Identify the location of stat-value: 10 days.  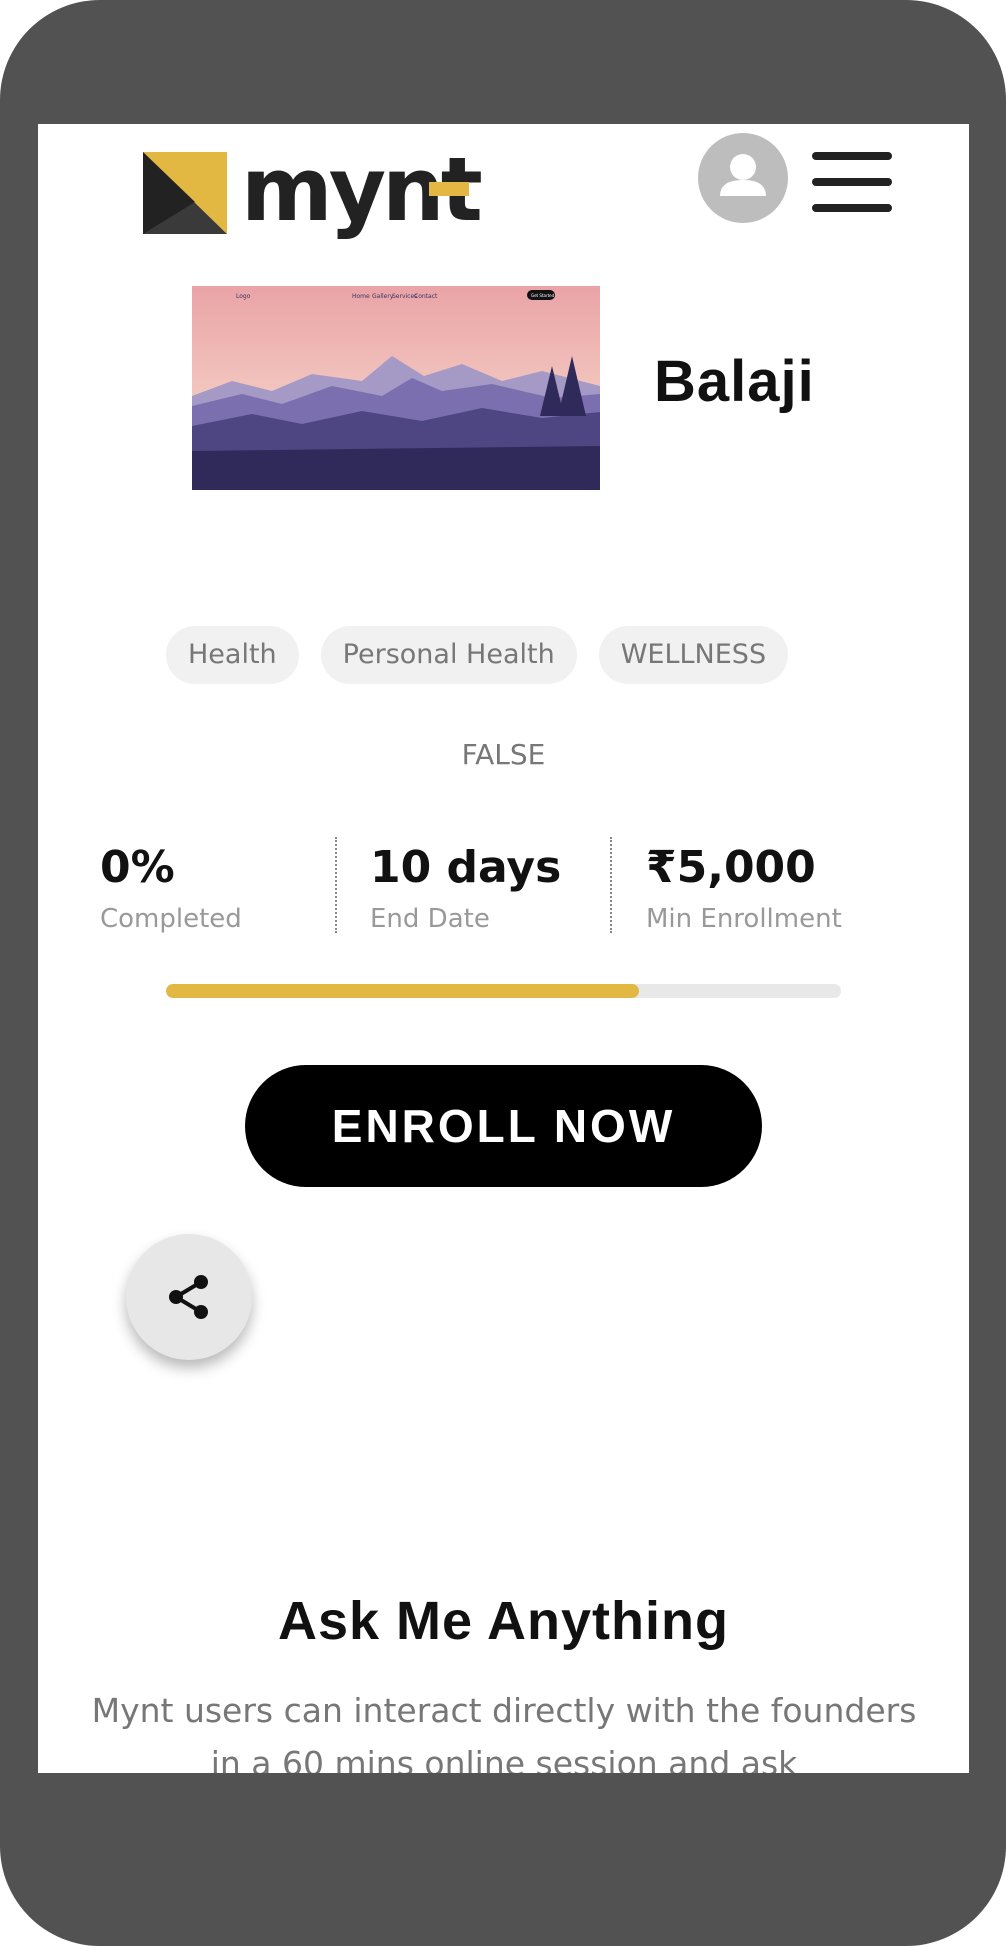
(466, 867).